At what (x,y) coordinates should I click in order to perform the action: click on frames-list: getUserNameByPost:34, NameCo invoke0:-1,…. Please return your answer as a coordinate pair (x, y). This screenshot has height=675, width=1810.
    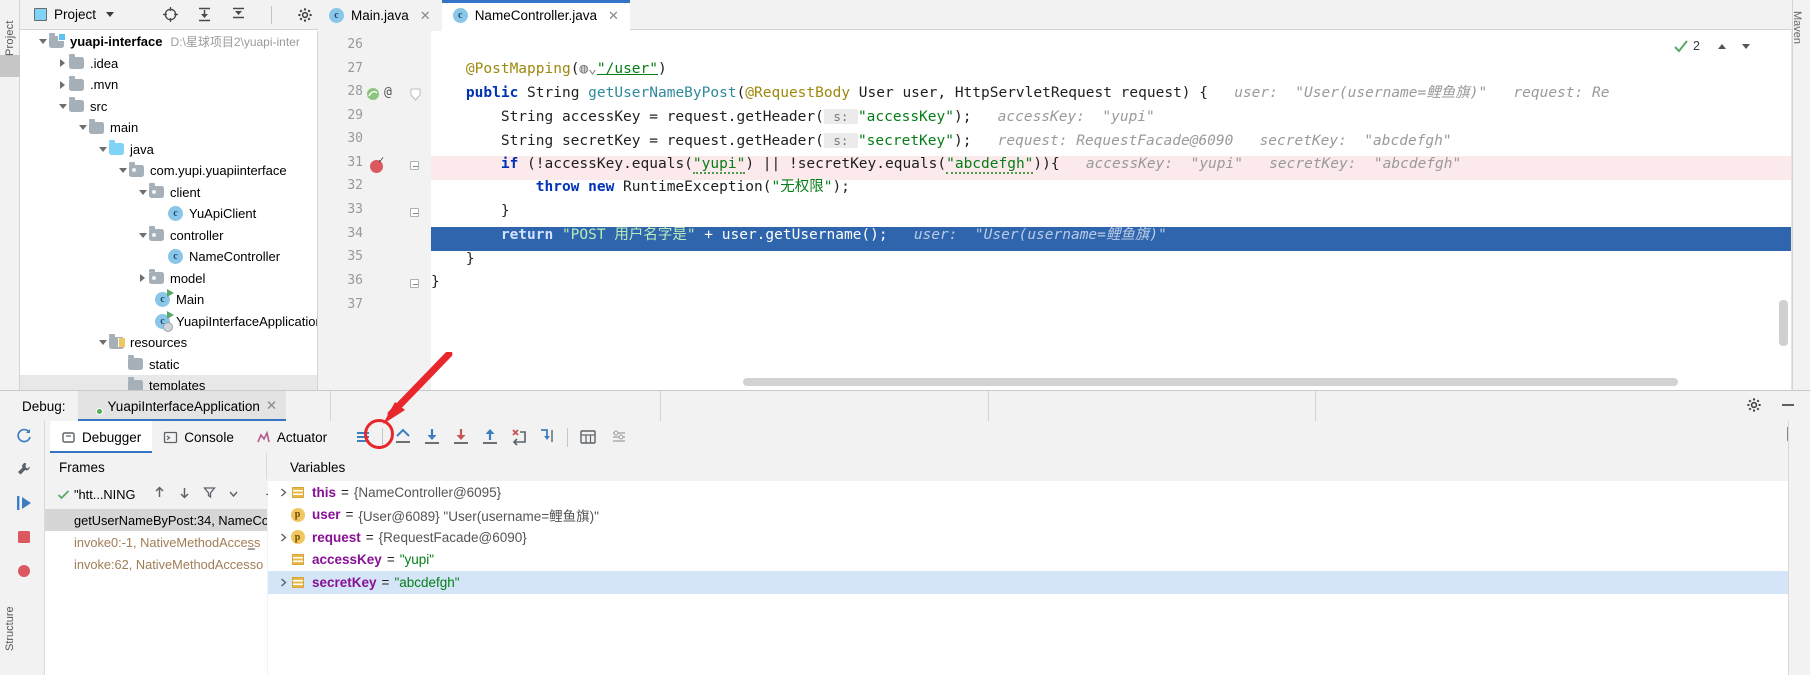
    Looking at the image, I should click on (156, 592).